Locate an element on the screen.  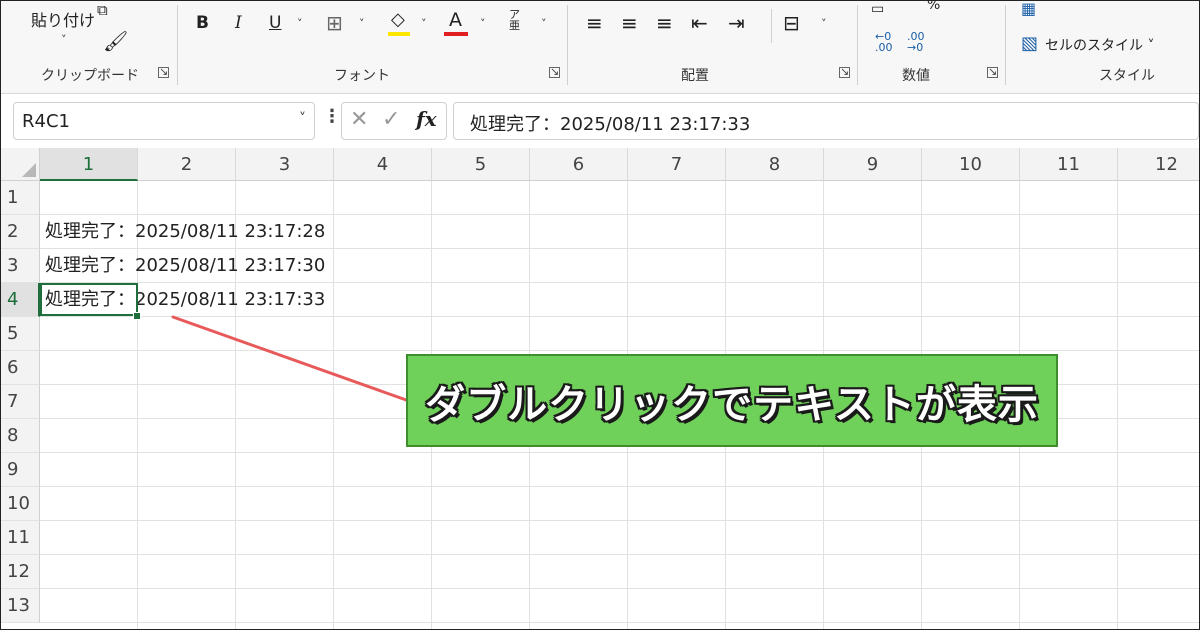
annotation-arrow is located at coordinates (291, 359).